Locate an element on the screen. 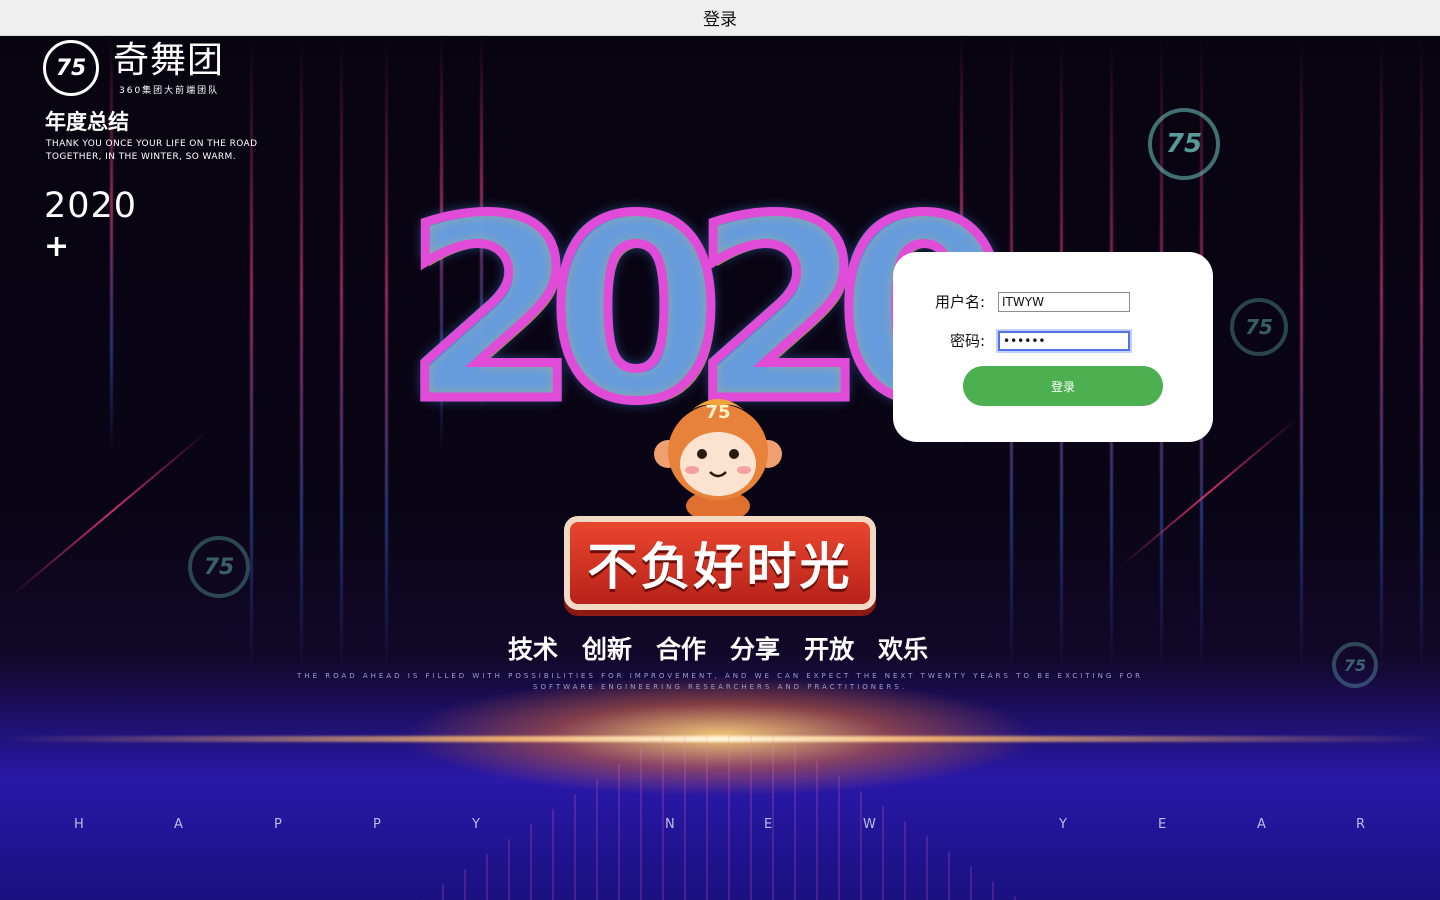  password-label: 密码: is located at coordinates (967, 341).